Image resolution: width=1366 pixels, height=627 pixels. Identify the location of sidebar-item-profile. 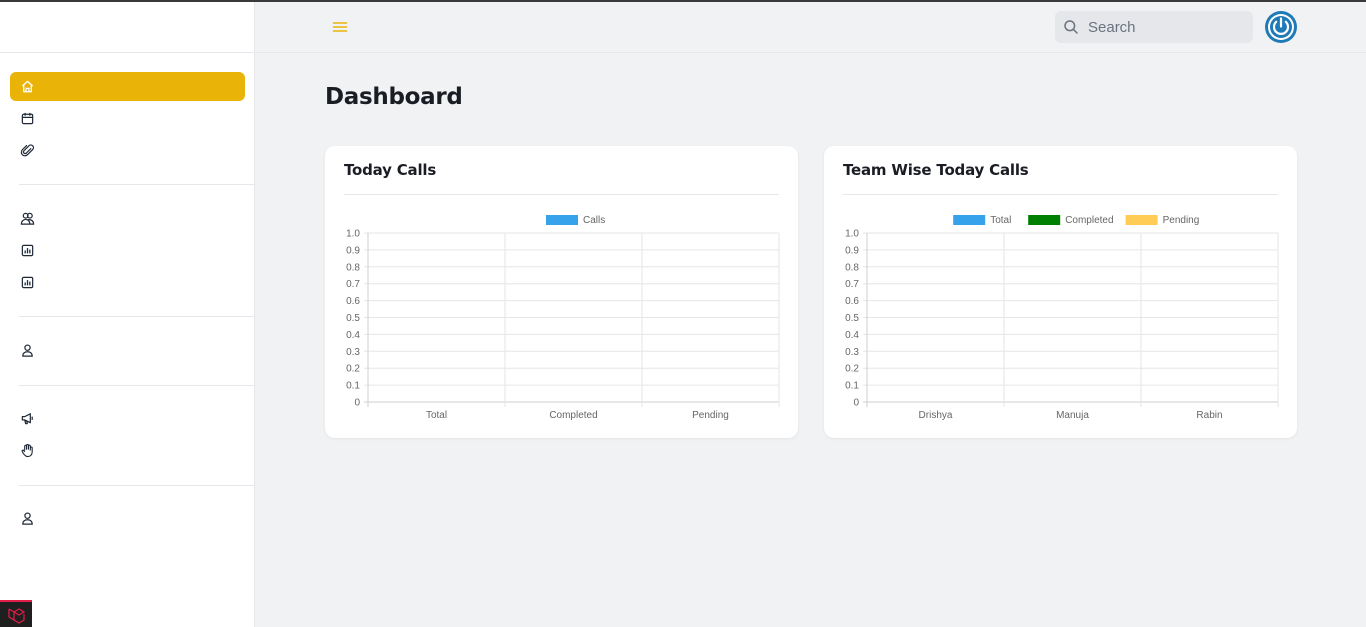
(127, 518).